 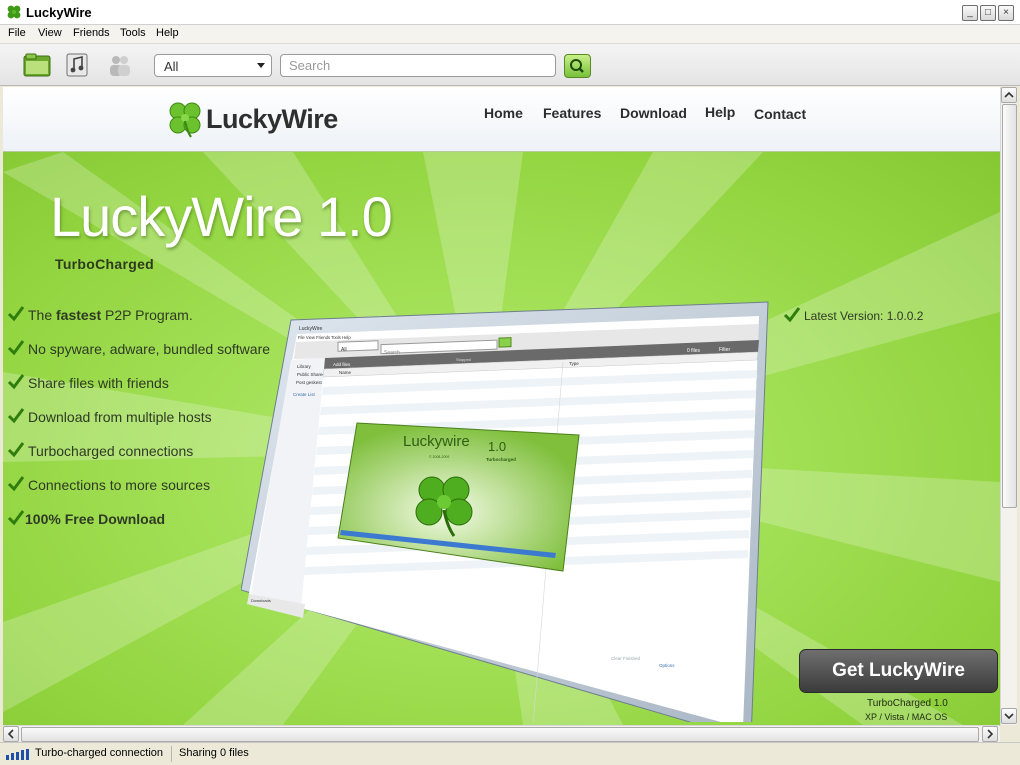 I want to click on scroll-left-button, so click(x=11, y=734).